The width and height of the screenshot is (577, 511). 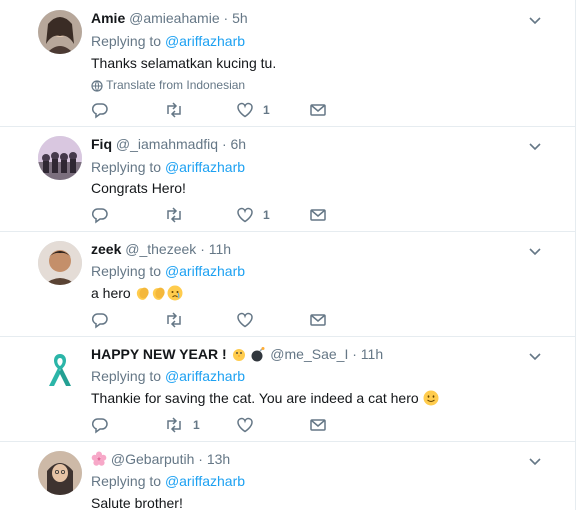 I want to click on clapping-hands-icon, so click(x=158, y=293).